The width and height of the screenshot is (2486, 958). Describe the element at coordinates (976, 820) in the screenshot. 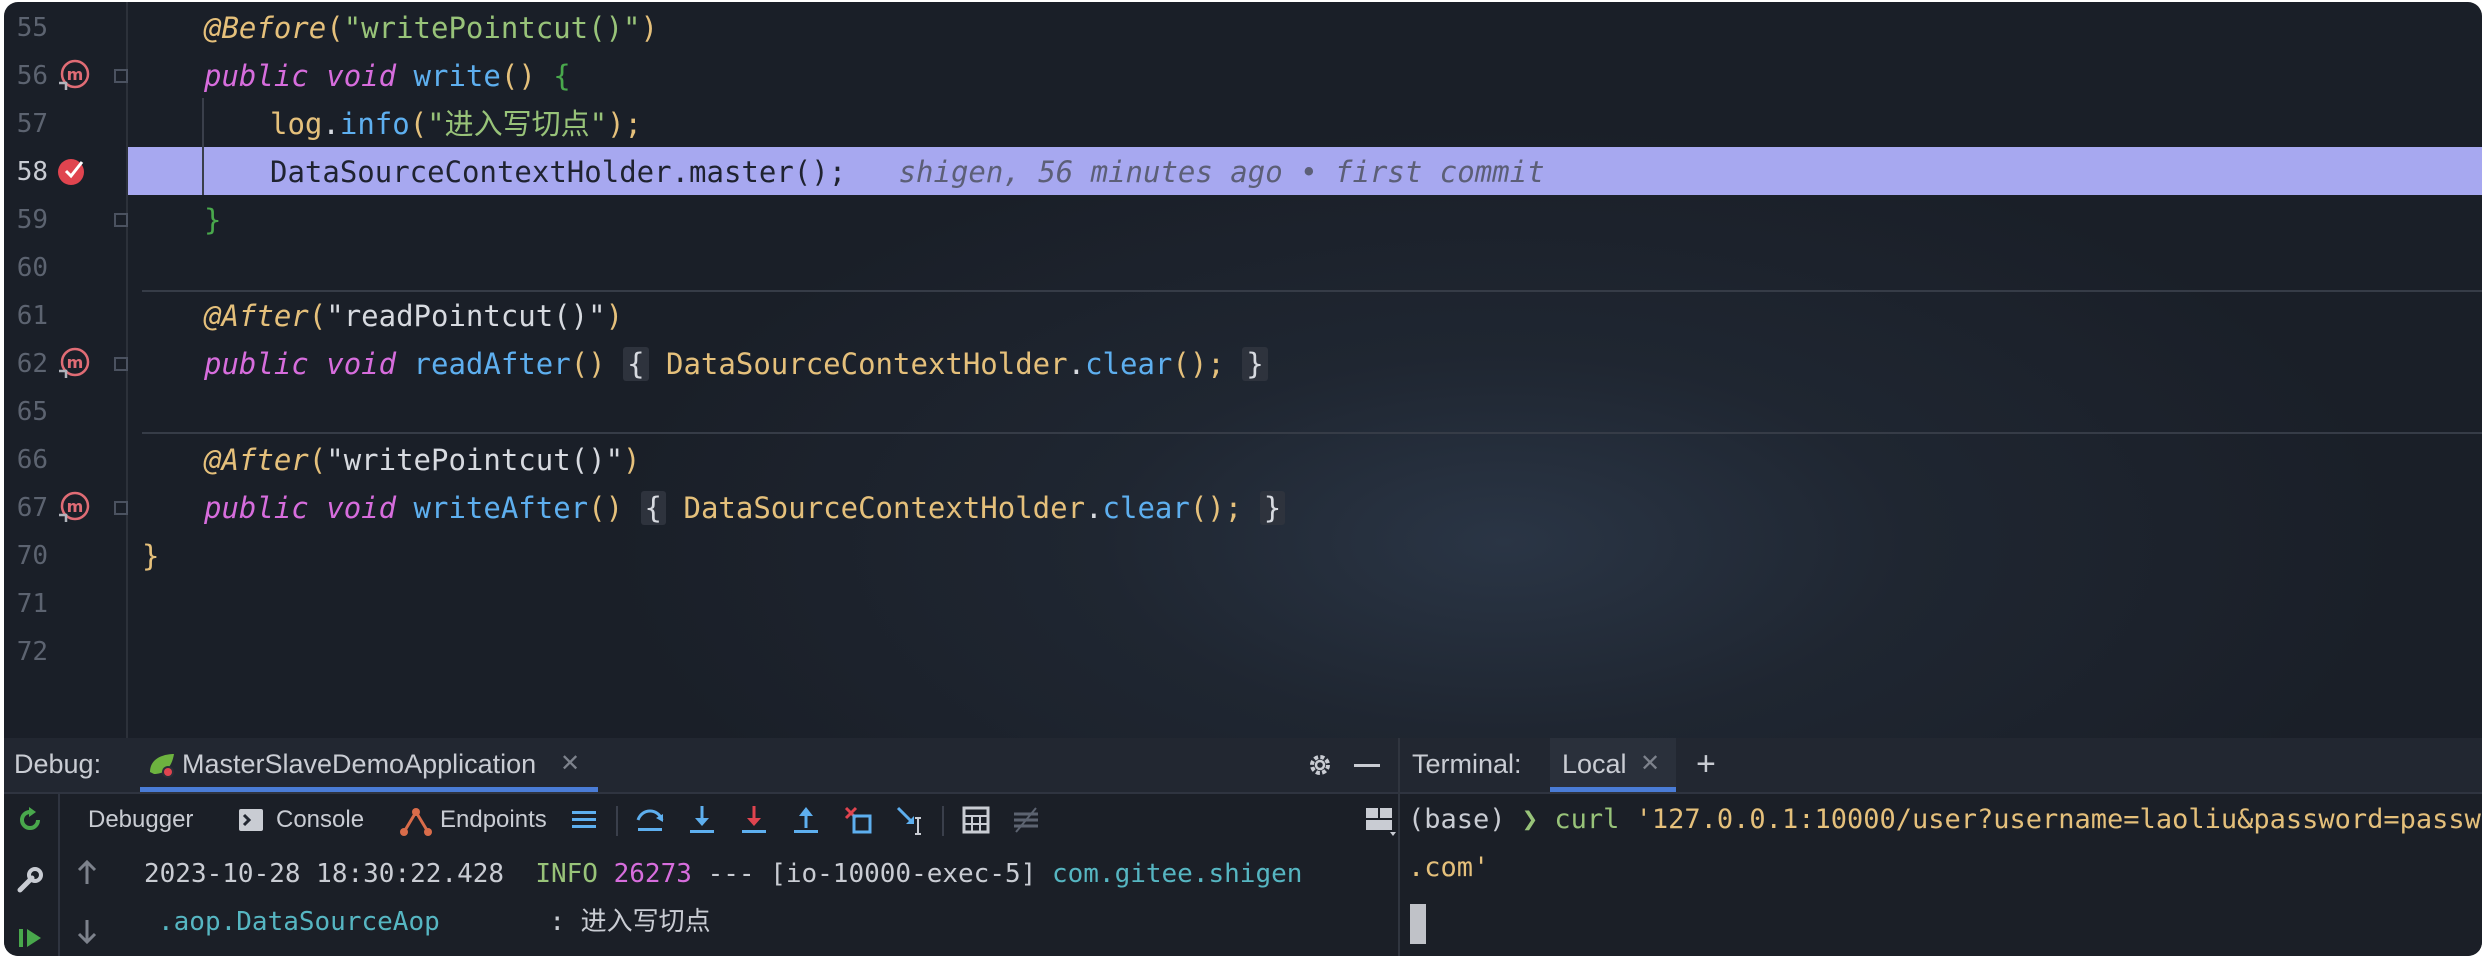

I see `evaluate-expression-icon` at that location.